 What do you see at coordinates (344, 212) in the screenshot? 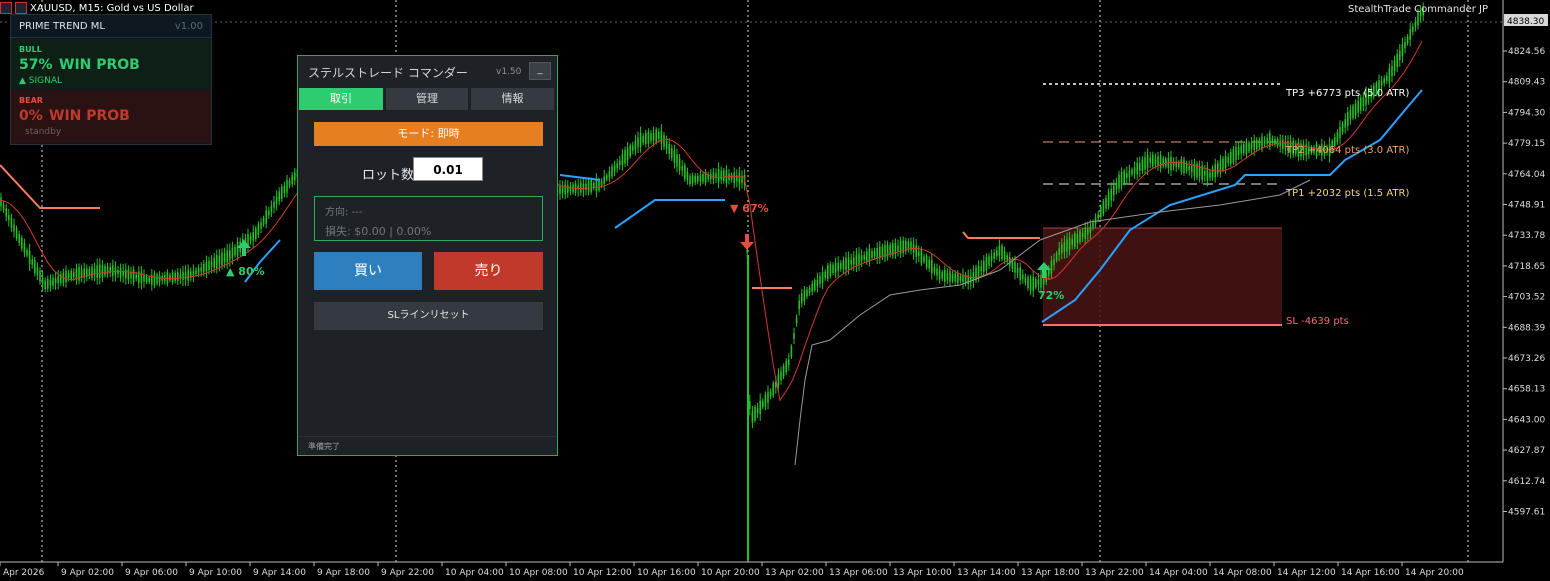
I see `direction-text: 方向: ---` at bounding box center [344, 212].